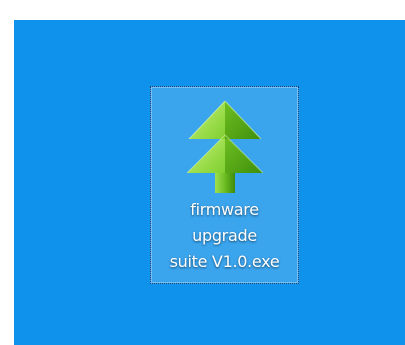 The image size is (405, 345). I want to click on file-name-label: firmware upgrade suite V1.0.exe, so click(224, 235).